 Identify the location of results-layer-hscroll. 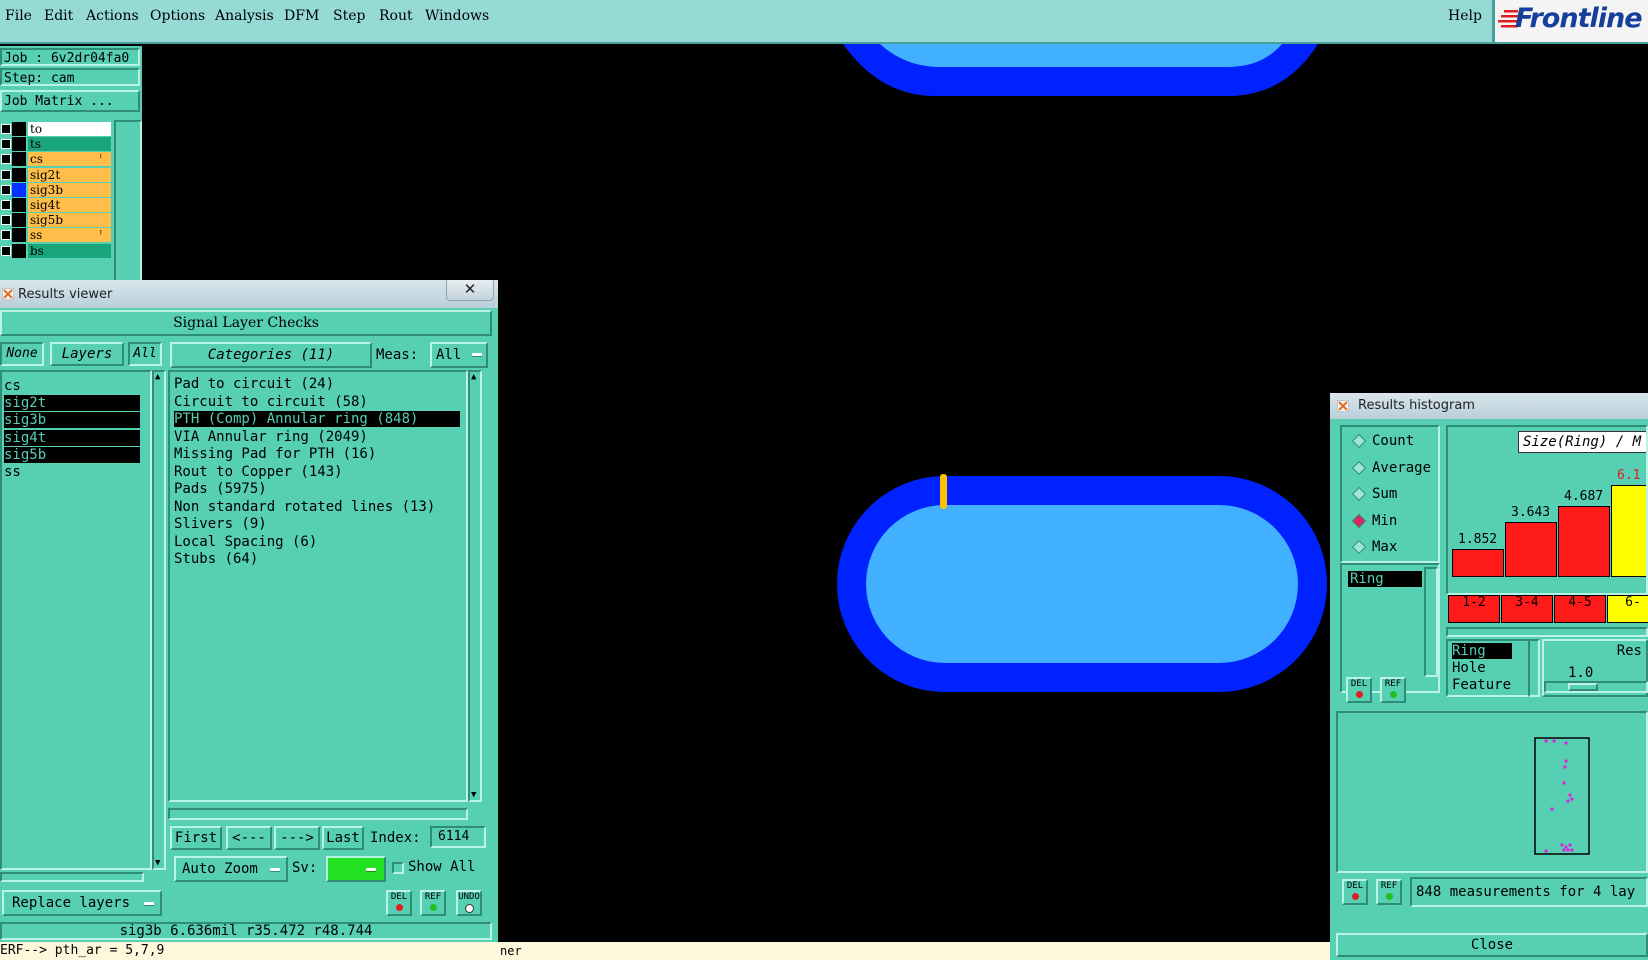
(72, 877).